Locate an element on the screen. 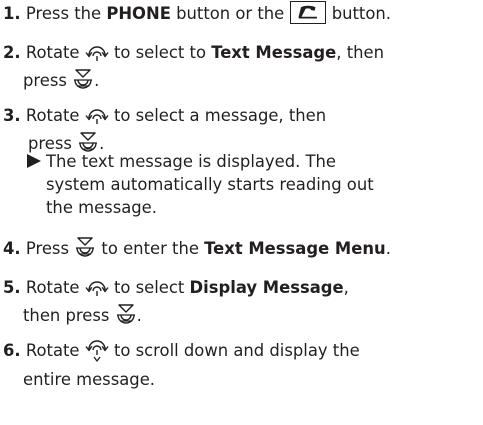 Image resolution: width=483 pixels, height=425 pixels. step-text: to select is located at coordinates (149, 287).